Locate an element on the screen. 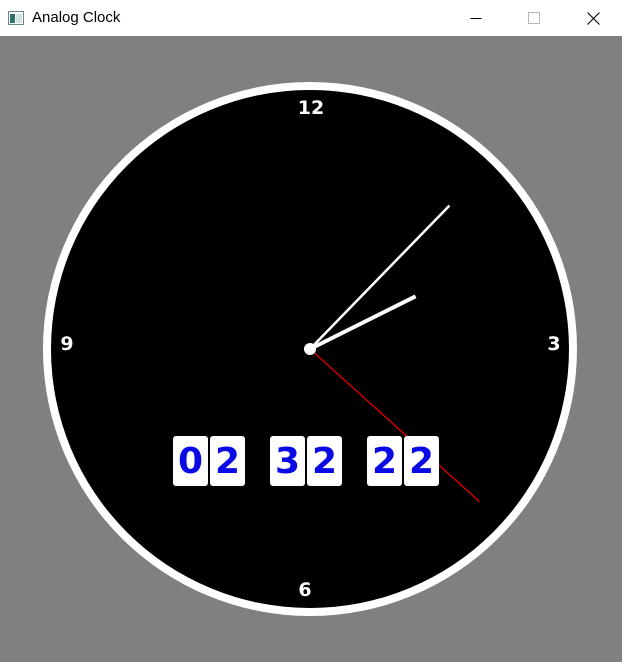  minimize-icon is located at coordinates (476, 18).